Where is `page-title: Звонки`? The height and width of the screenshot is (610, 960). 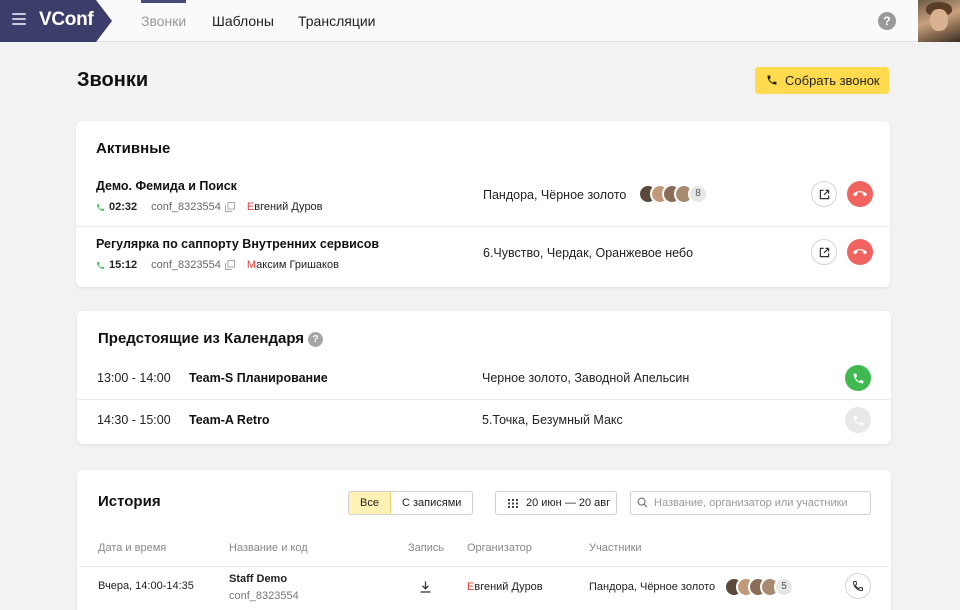
page-title: Звонки is located at coordinates (113, 80).